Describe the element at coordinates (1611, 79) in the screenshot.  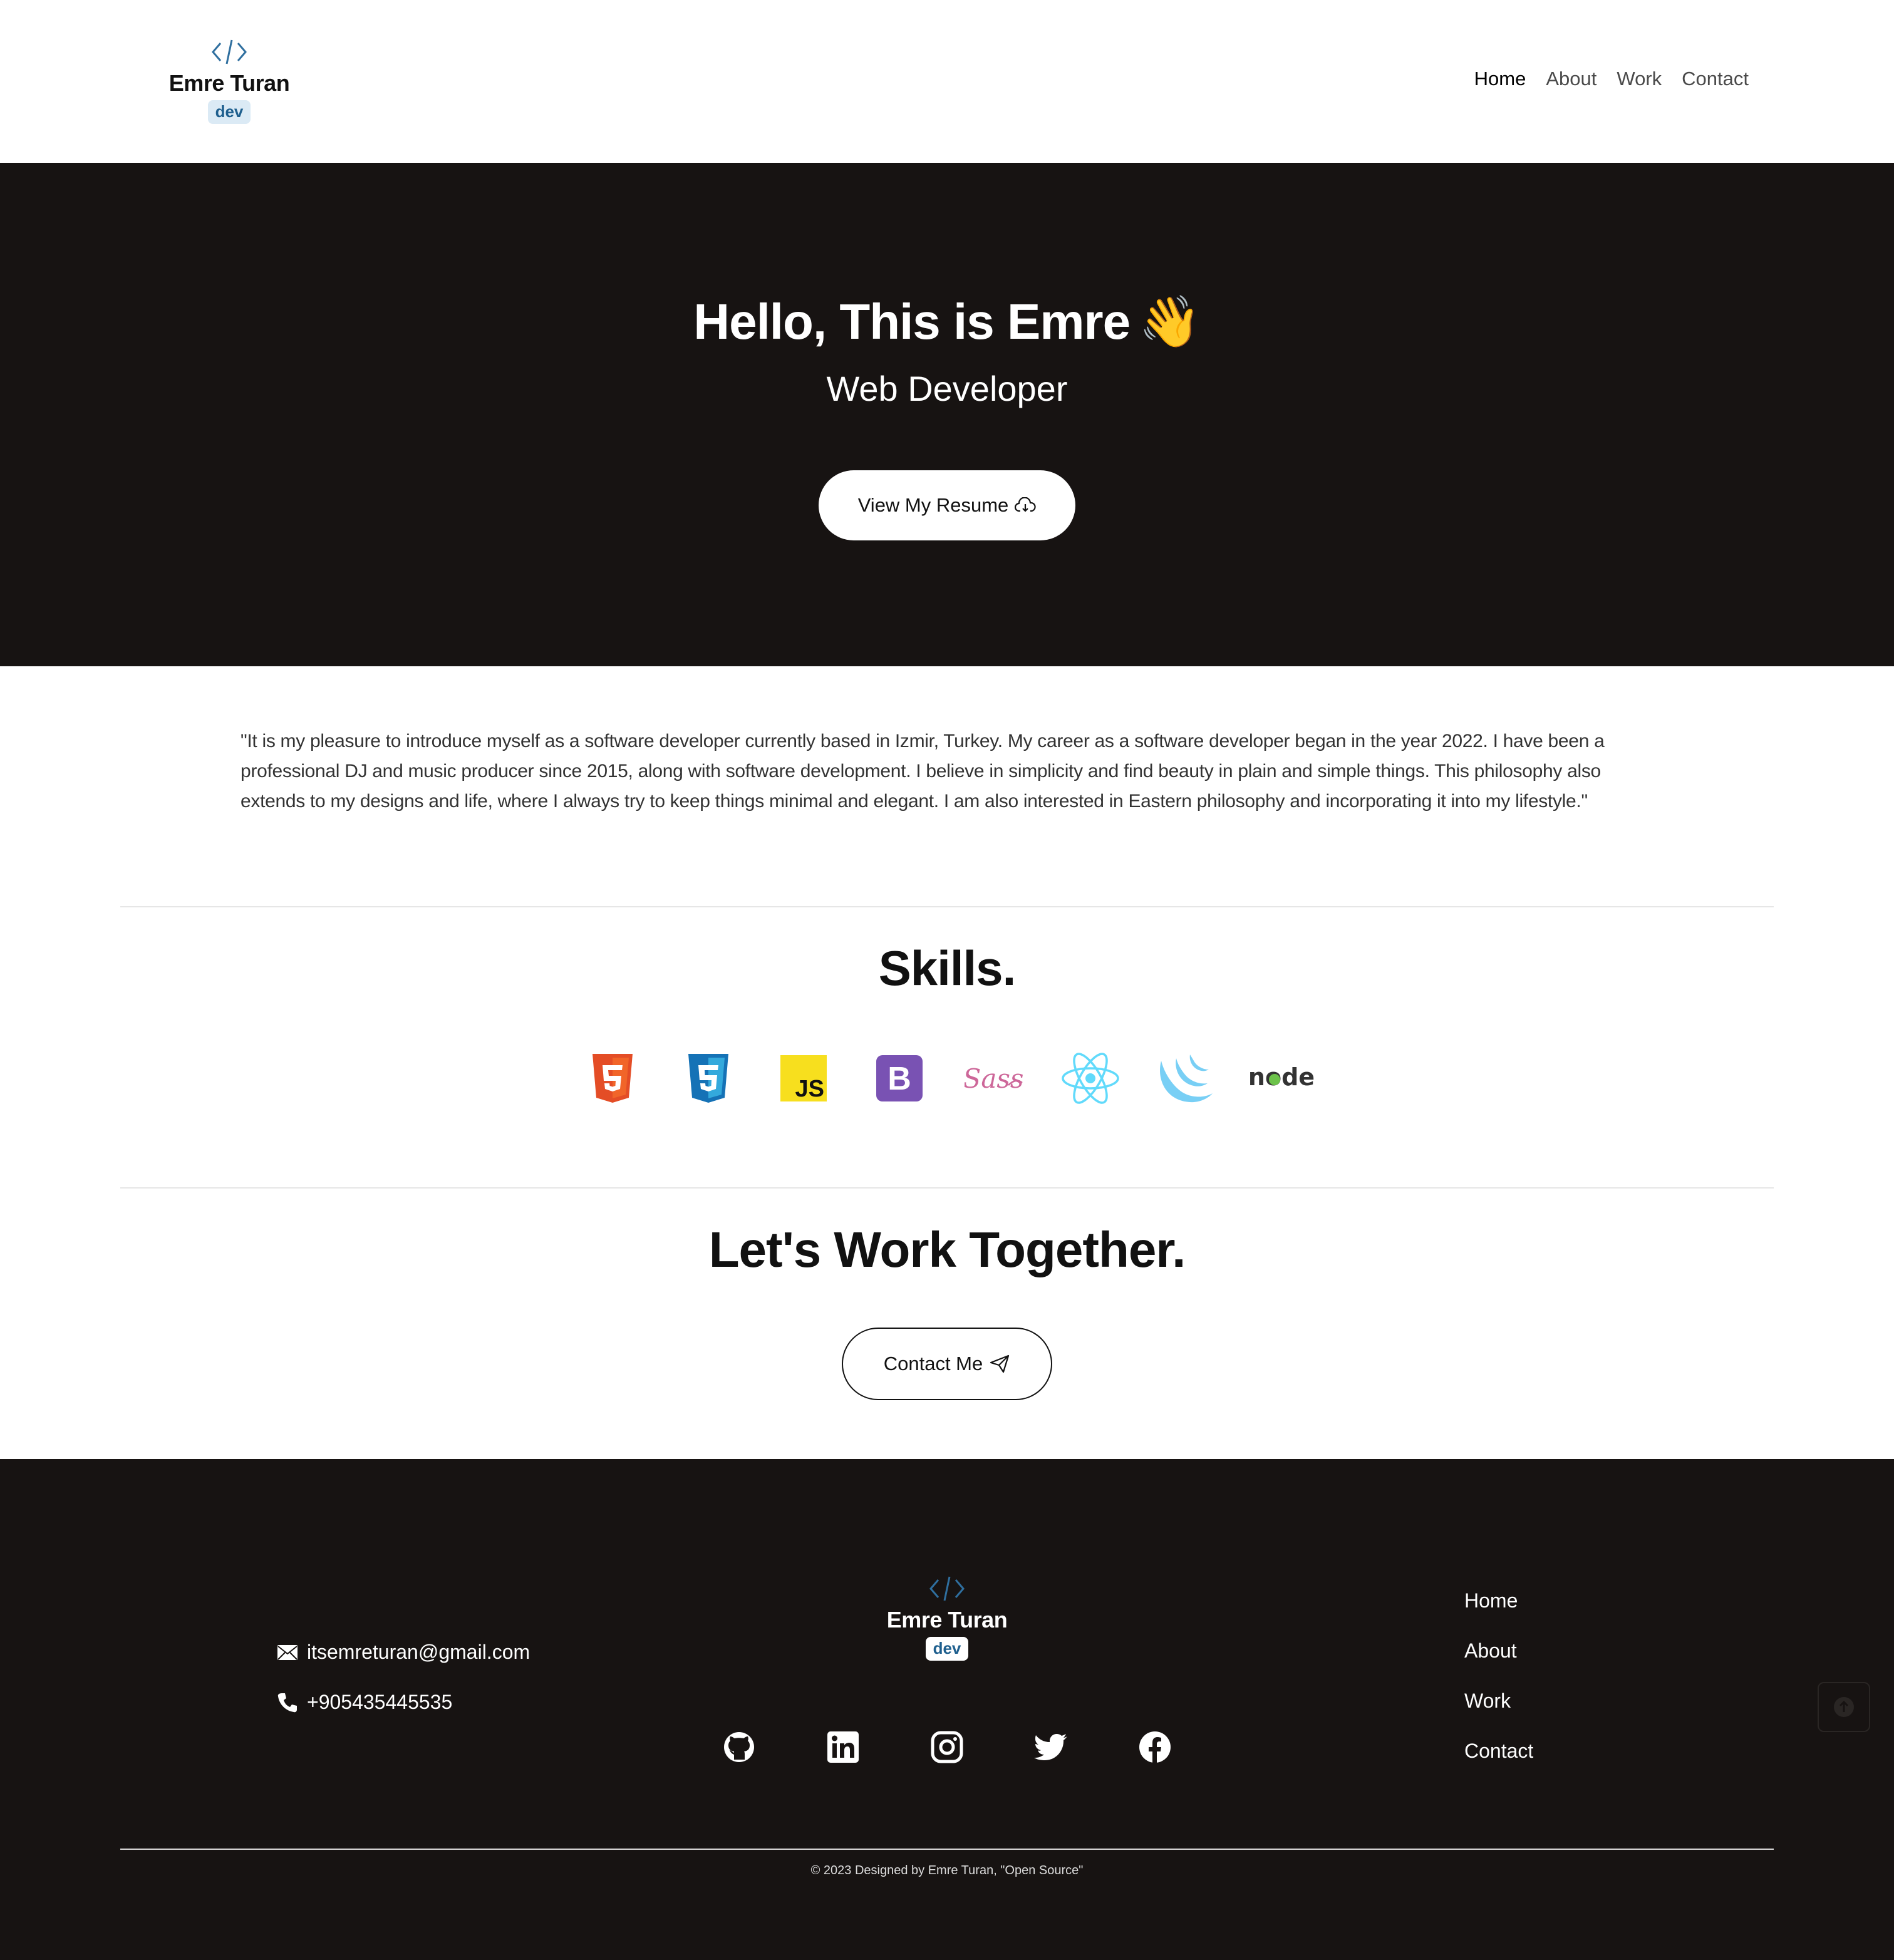
I see `main-nav: Home About Work Contact` at that location.